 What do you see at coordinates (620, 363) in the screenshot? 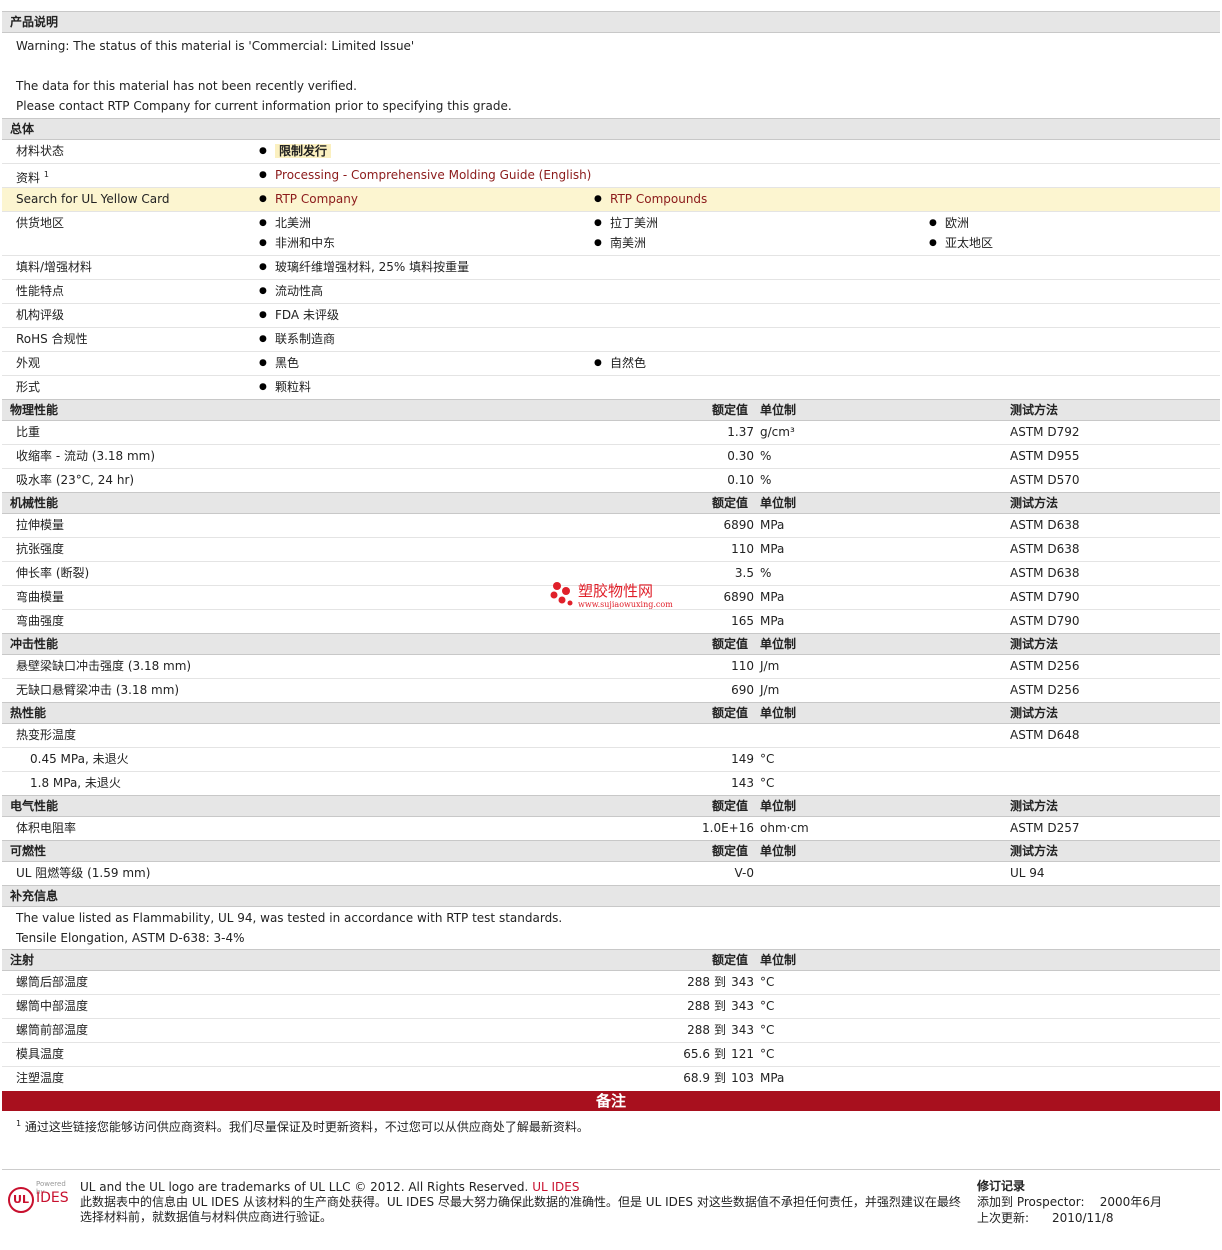
I see `row-value: 自然色` at bounding box center [620, 363].